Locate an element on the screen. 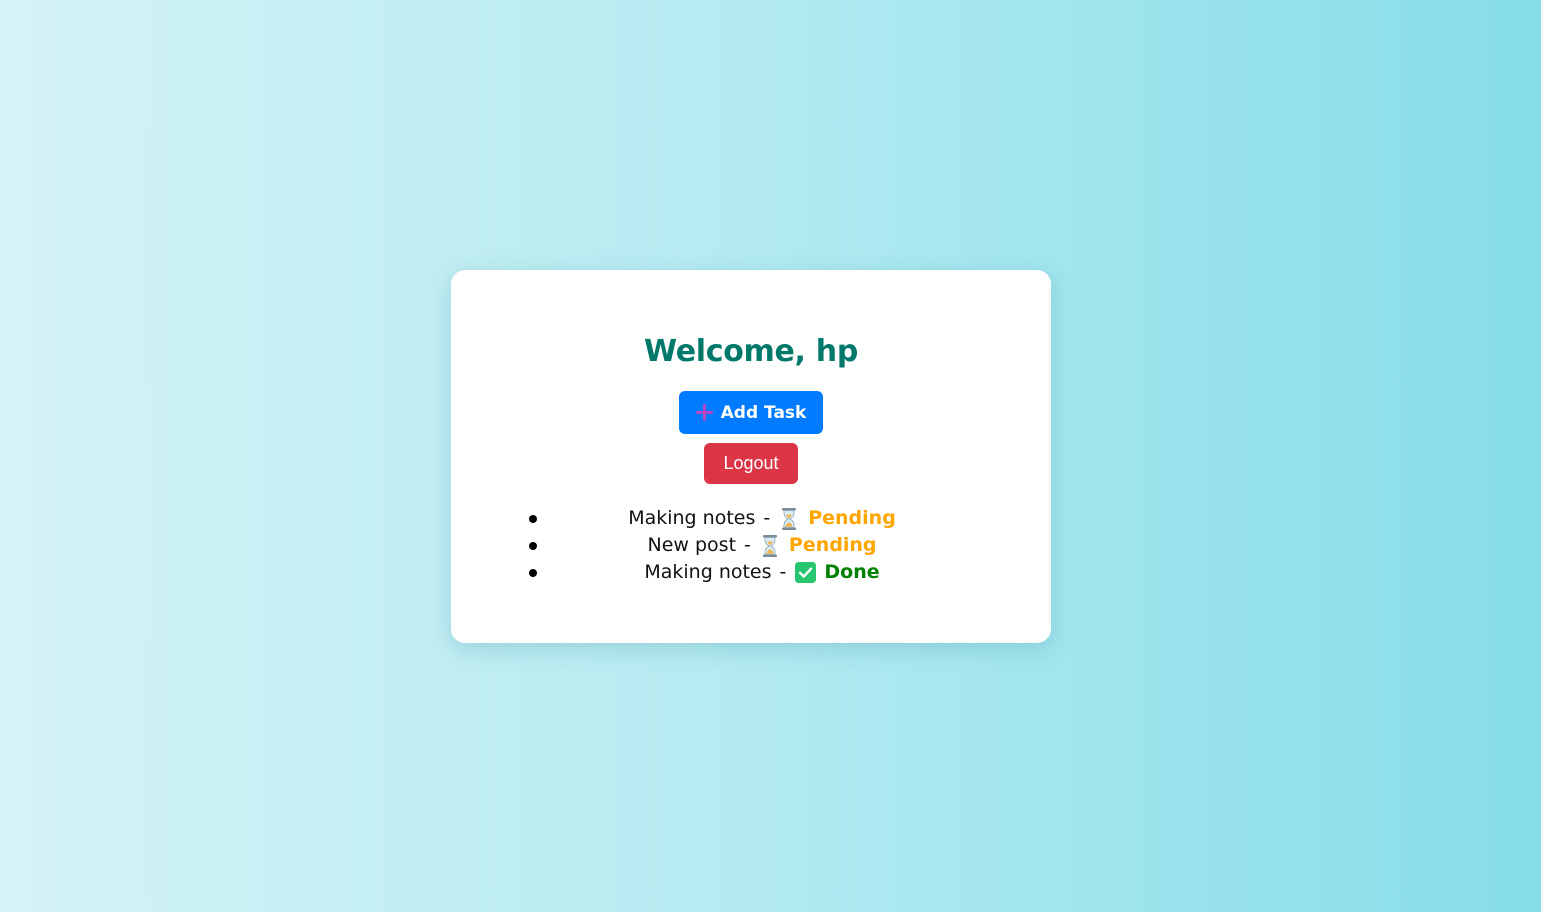 The image size is (1541, 912). add-task-button: Add Task is located at coordinates (751, 412).